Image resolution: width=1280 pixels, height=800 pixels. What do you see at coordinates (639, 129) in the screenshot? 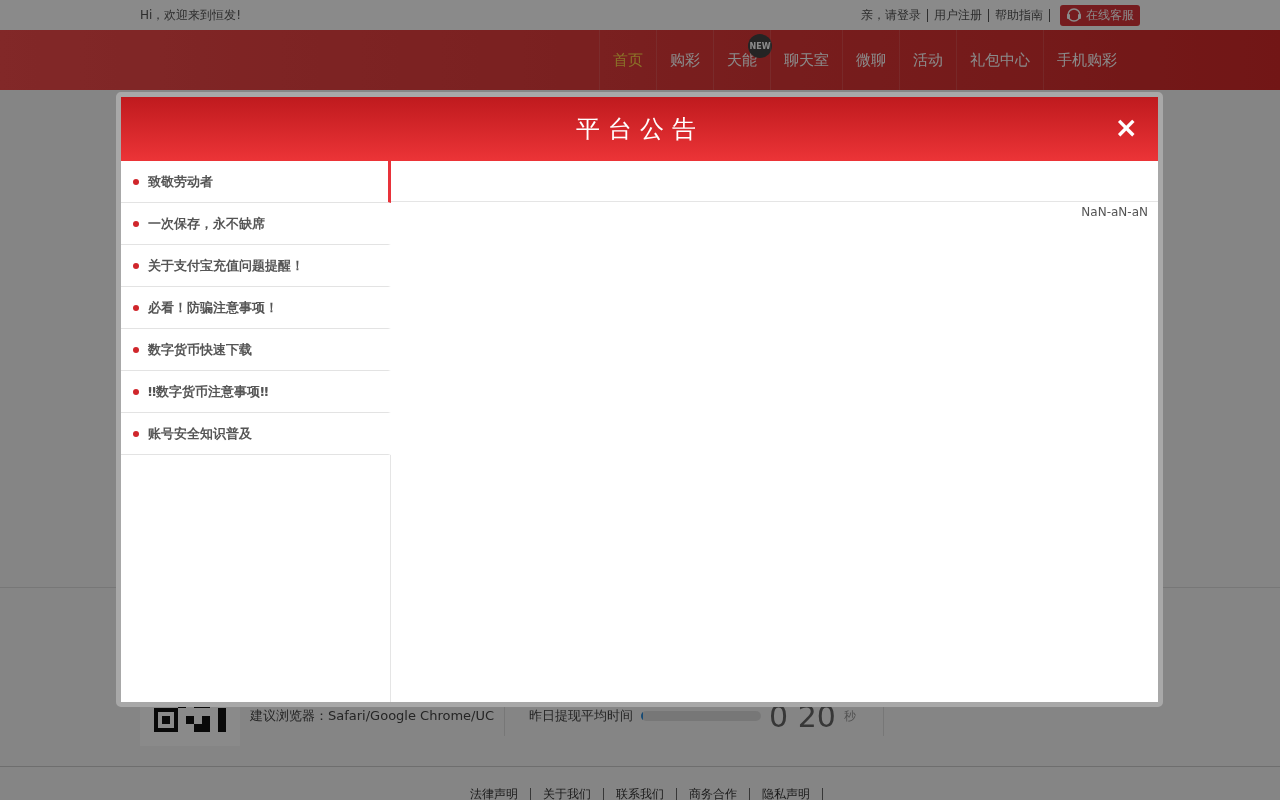
I see `modal-title: 平台公告` at bounding box center [639, 129].